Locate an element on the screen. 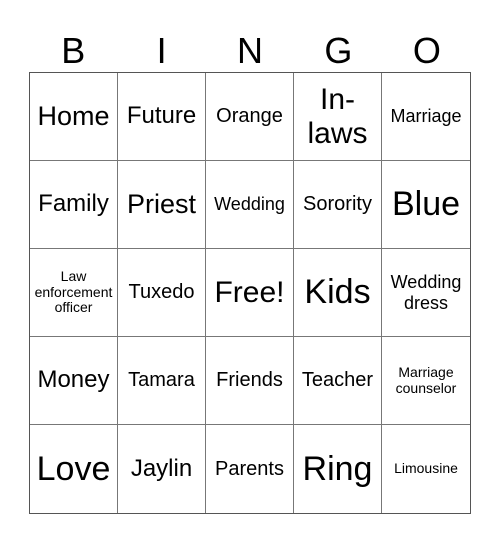 This screenshot has height=544, width=500. header-letter-o: O is located at coordinates (426, 50).